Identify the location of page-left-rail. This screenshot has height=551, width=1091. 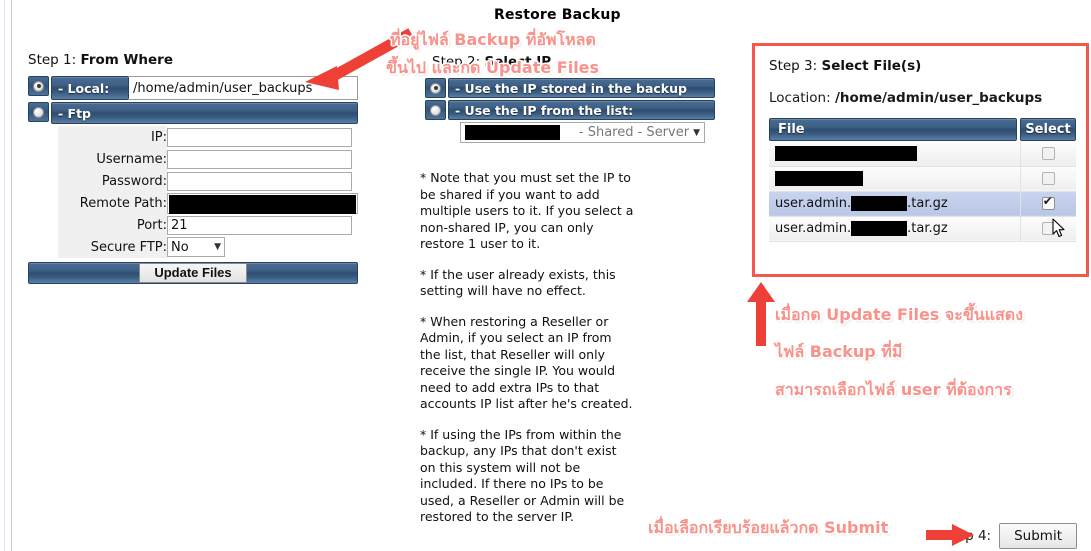
(6, 275).